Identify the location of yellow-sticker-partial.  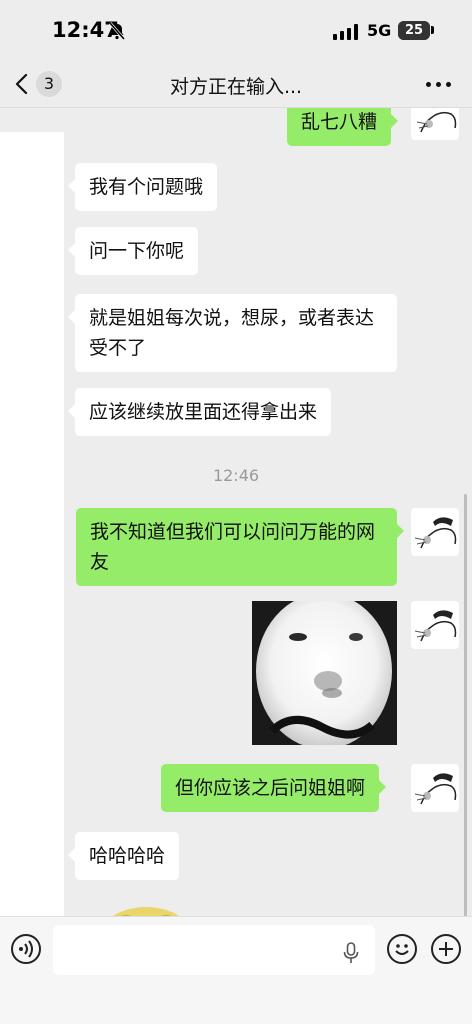
(146, 910).